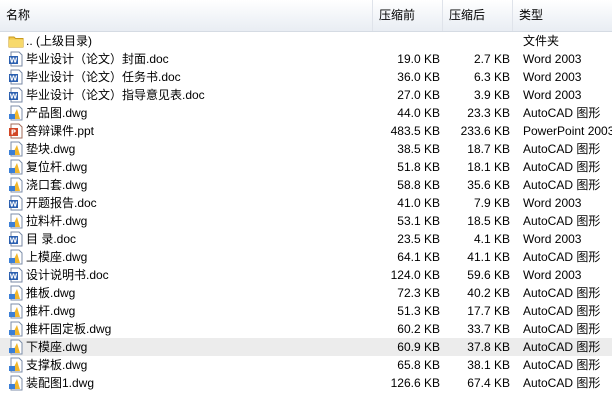  What do you see at coordinates (488, 347) in the screenshot?
I see `compressed-size: 37.8 KB` at bounding box center [488, 347].